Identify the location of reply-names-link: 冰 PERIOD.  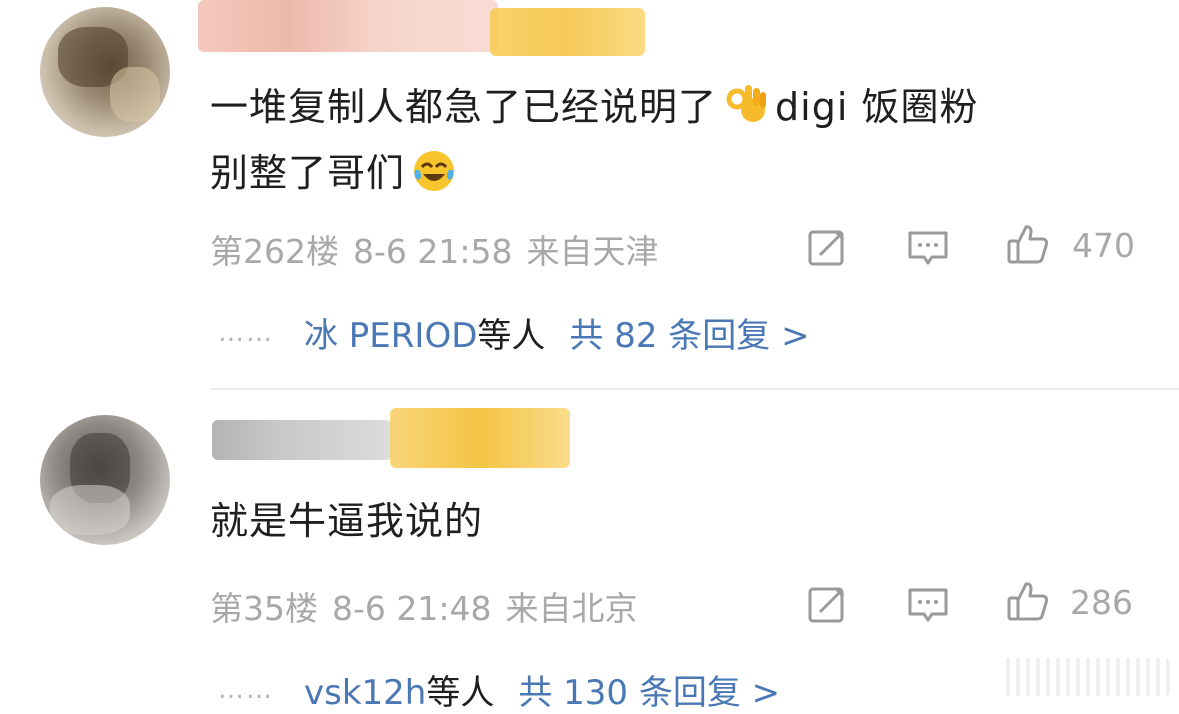
(390, 336).